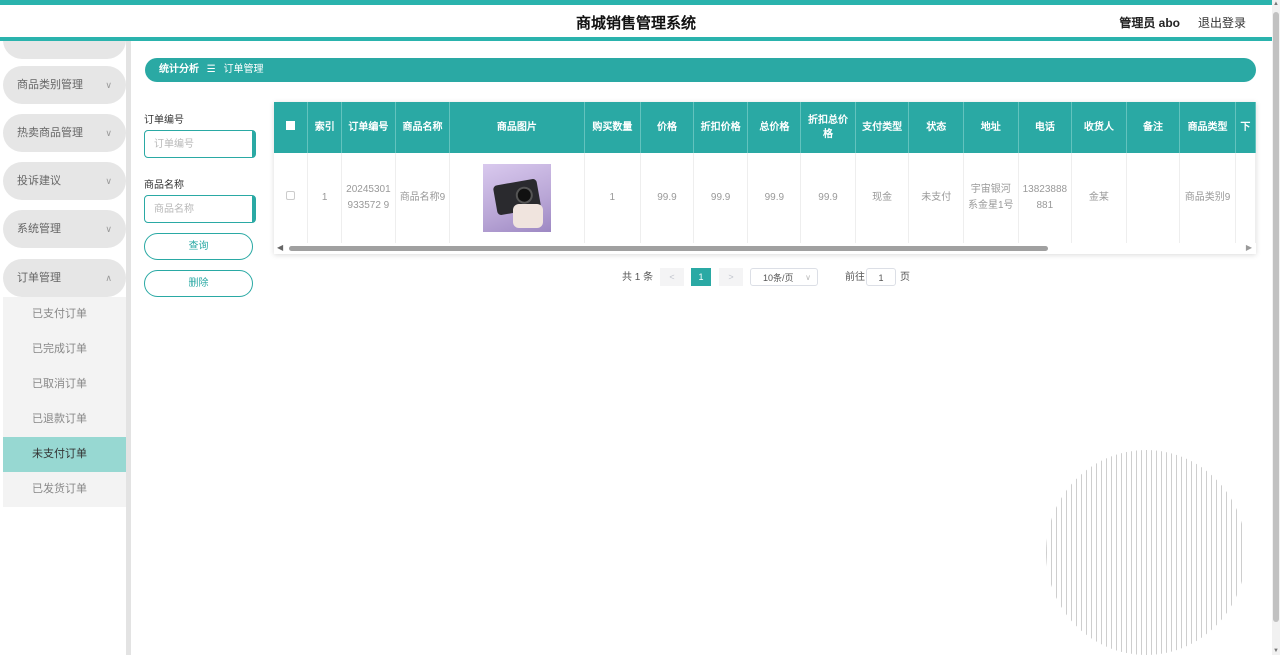  Describe the element at coordinates (179, 69) in the screenshot. I see `breadcrumb-statistics: 统计分析` at that location.